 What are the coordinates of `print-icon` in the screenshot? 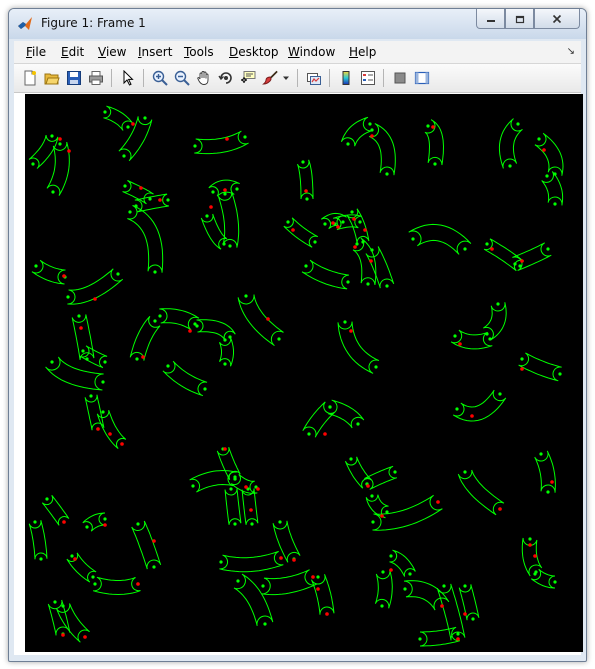 It's located at (96, 78).